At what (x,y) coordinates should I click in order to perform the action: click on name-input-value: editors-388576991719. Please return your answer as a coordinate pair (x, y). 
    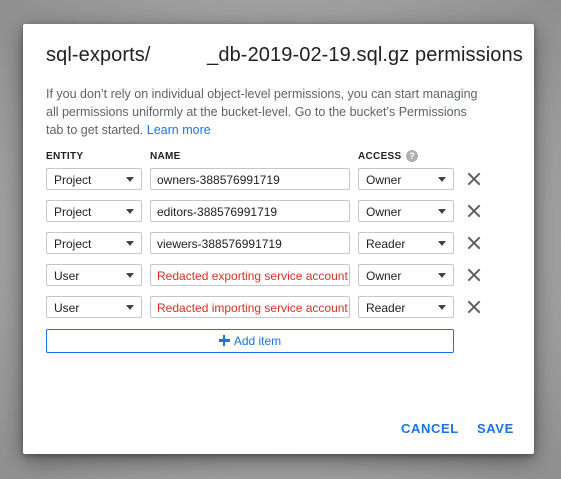
    Looking at the image, I should click on (217, 212).